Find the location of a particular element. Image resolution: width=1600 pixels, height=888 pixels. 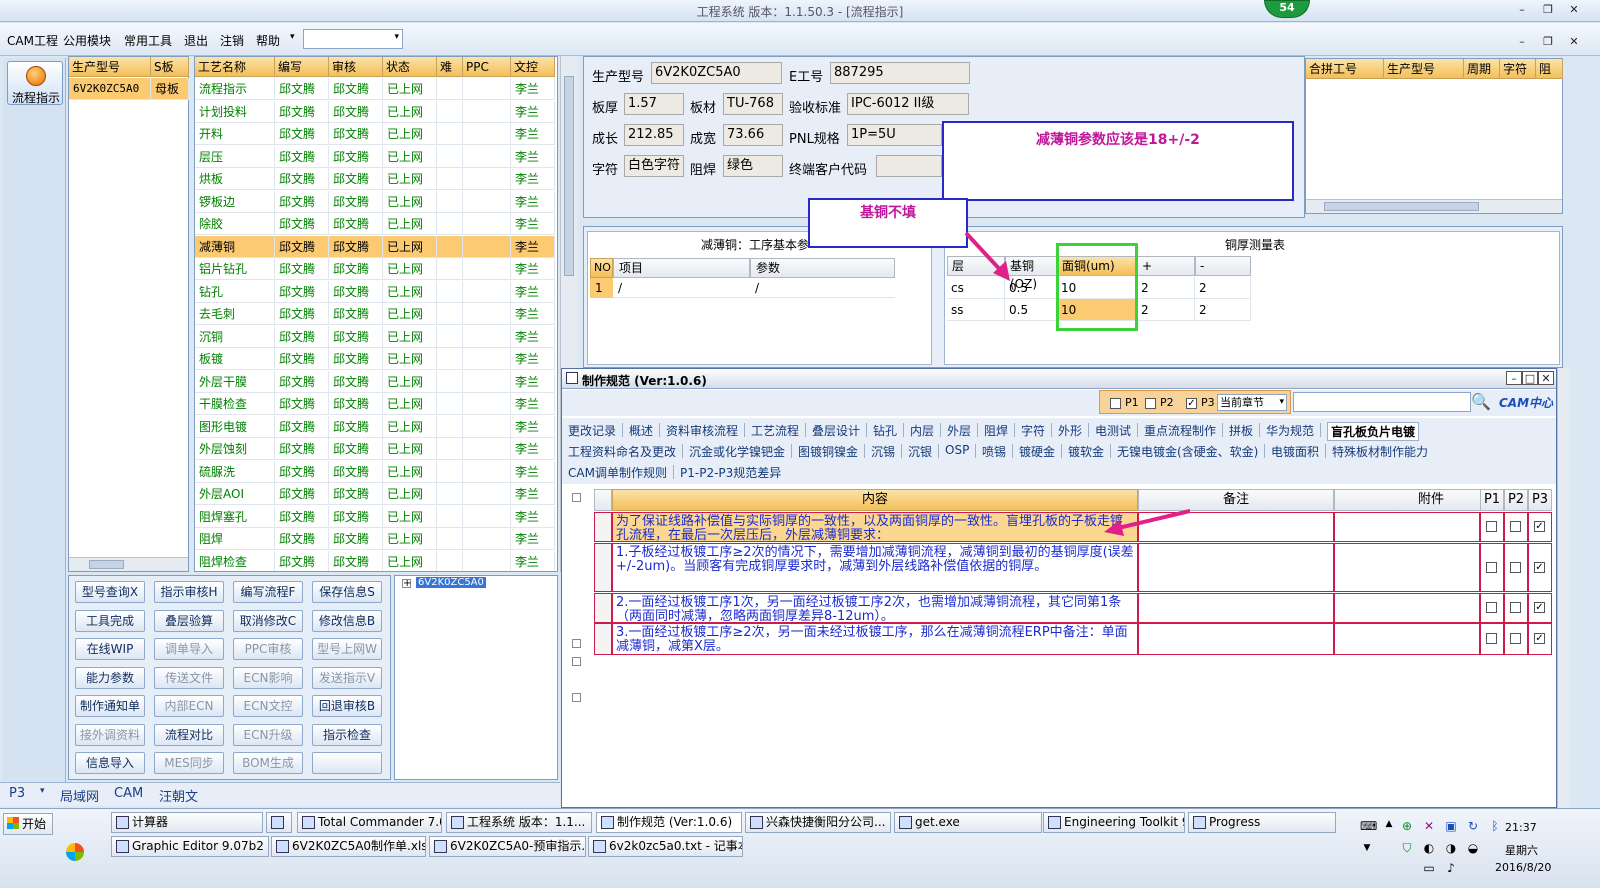

function-button: 叠层验算 is located at coordinates (189, 620).